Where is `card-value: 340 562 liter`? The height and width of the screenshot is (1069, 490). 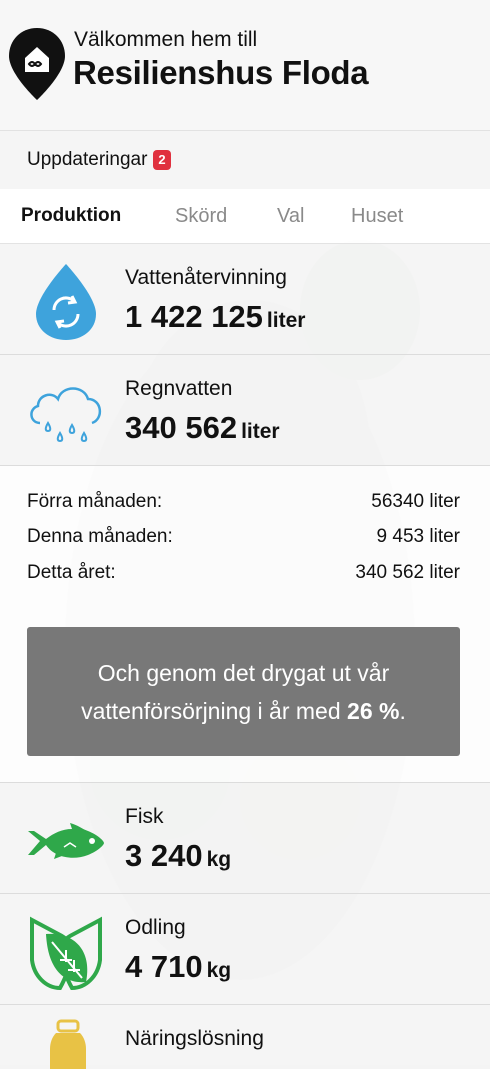
card-value: 340 562 liter is located at coordinates (202, 428).